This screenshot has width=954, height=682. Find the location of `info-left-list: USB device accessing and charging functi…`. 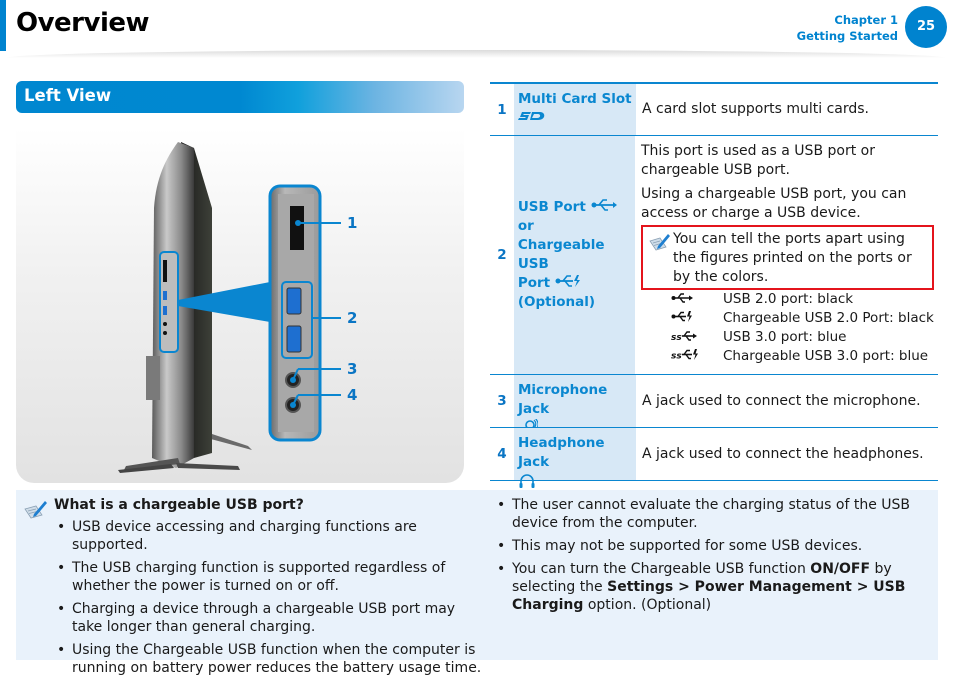

info-left-list: USB device accessing and charging functi… is located at coordinates (260, 597).